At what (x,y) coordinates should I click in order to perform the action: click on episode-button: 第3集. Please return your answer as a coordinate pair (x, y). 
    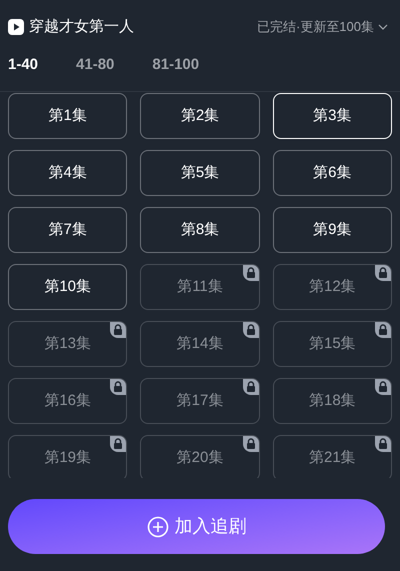
    Looking at the image, I should click on (332, 116).